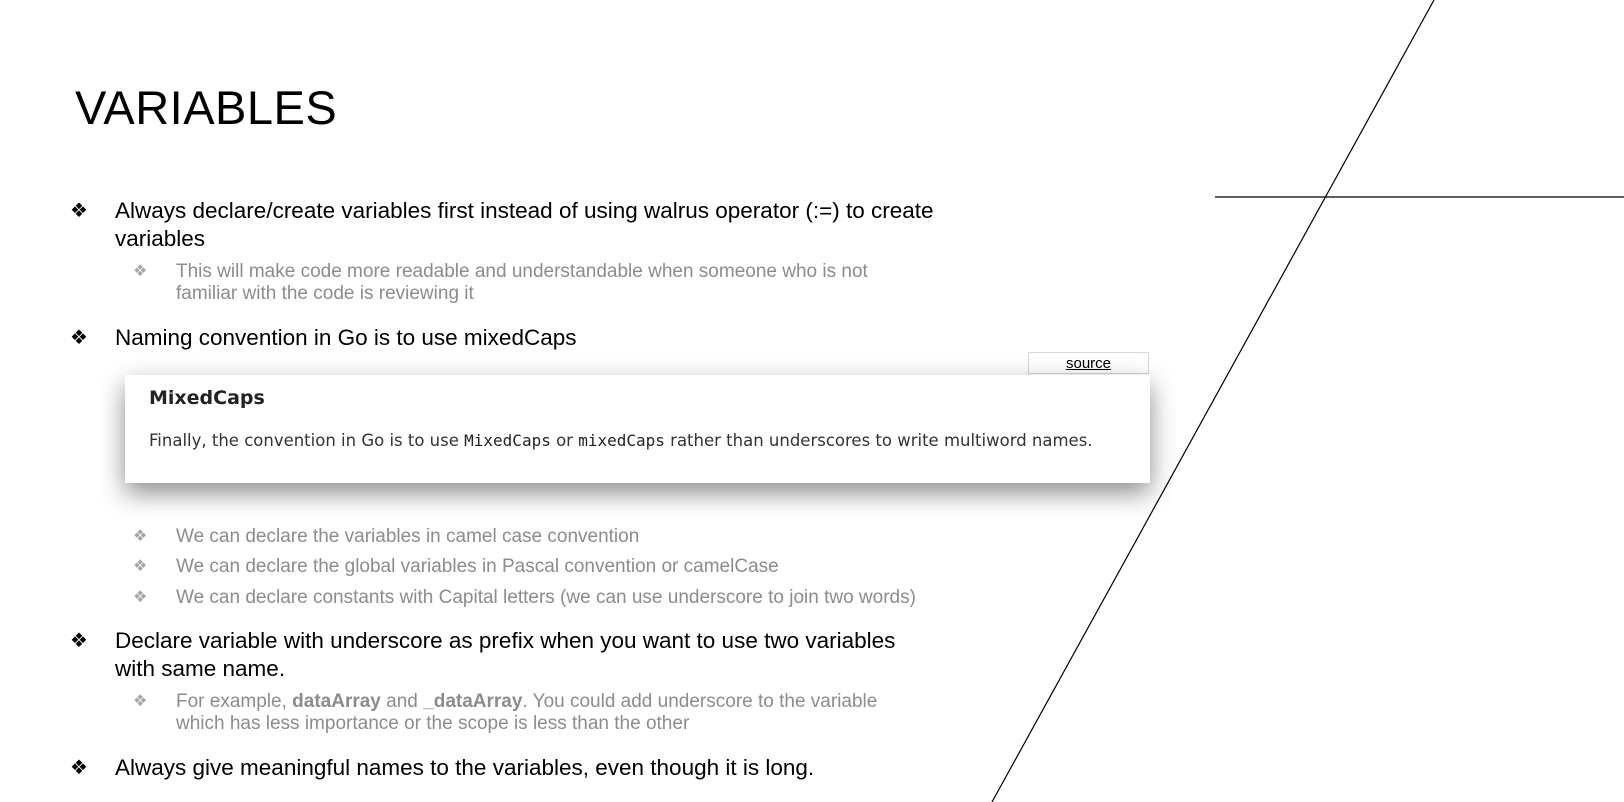  I want to click on code-mixedcaps-lower: mixedCaps, so click(621, 440).